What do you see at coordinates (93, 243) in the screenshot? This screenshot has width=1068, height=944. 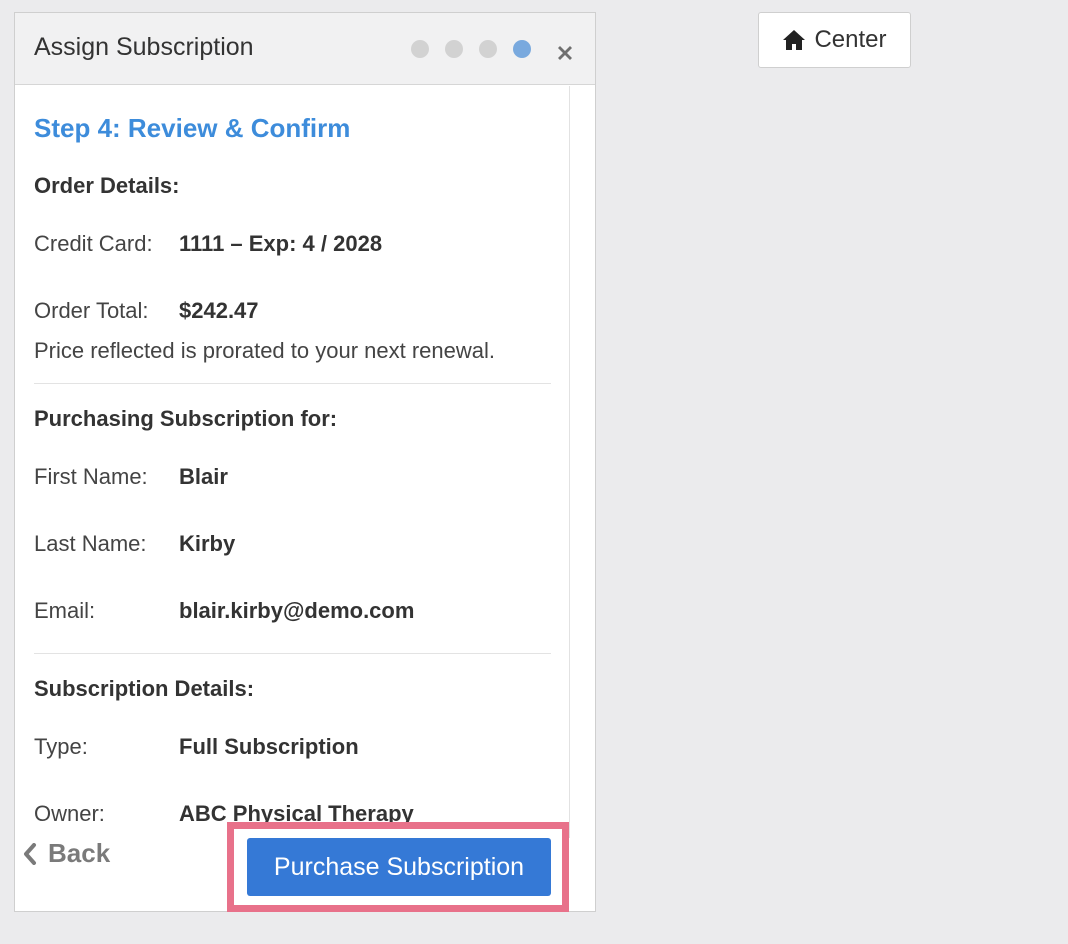 I see `credit-card-label: Credit Card:` at bounding box center [93, 243].